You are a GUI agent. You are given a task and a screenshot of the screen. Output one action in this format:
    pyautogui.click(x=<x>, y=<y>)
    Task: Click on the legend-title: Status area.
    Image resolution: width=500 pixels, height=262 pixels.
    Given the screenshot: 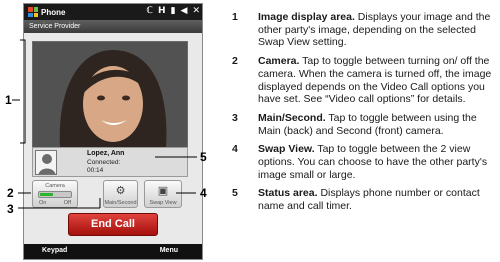 What is the action you would take?
    pyautogui.click(x=288, y=193)
    